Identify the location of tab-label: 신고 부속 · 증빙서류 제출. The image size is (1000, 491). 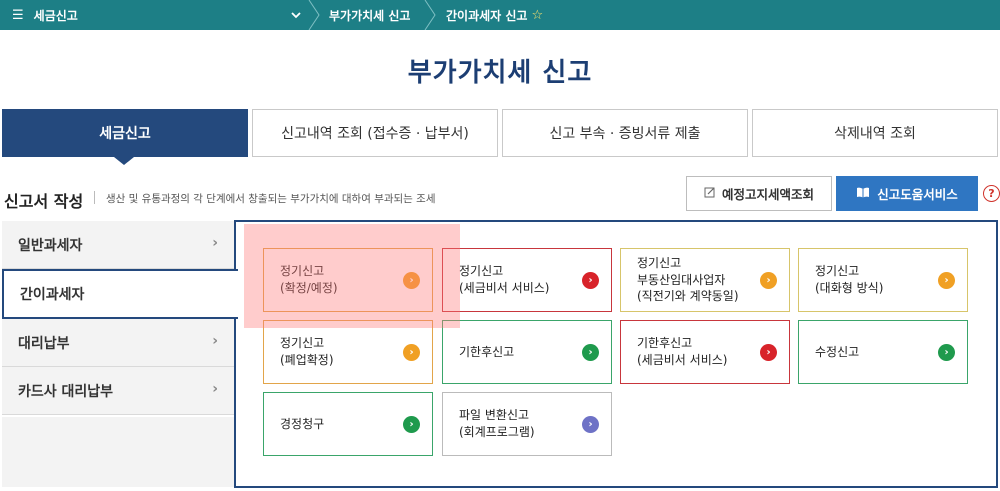
(625, 134).